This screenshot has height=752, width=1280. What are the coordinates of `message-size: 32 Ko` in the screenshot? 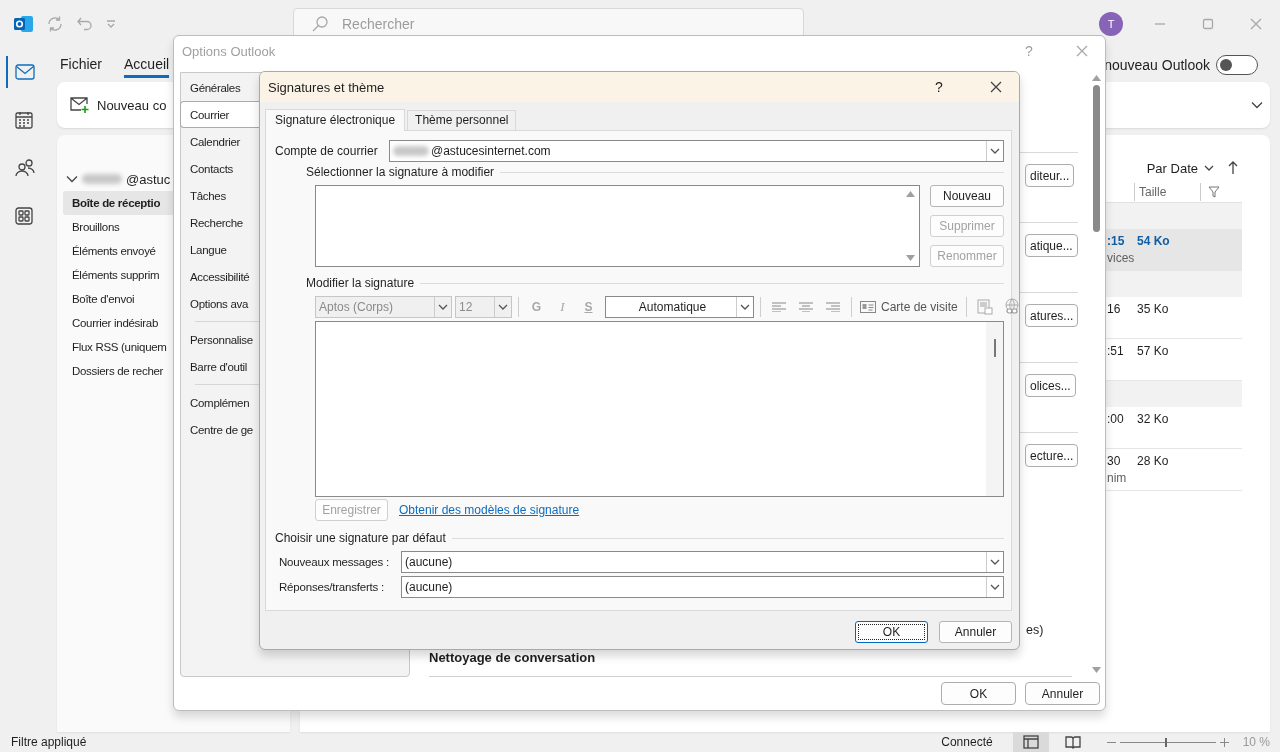 It's located at (1153, 420).